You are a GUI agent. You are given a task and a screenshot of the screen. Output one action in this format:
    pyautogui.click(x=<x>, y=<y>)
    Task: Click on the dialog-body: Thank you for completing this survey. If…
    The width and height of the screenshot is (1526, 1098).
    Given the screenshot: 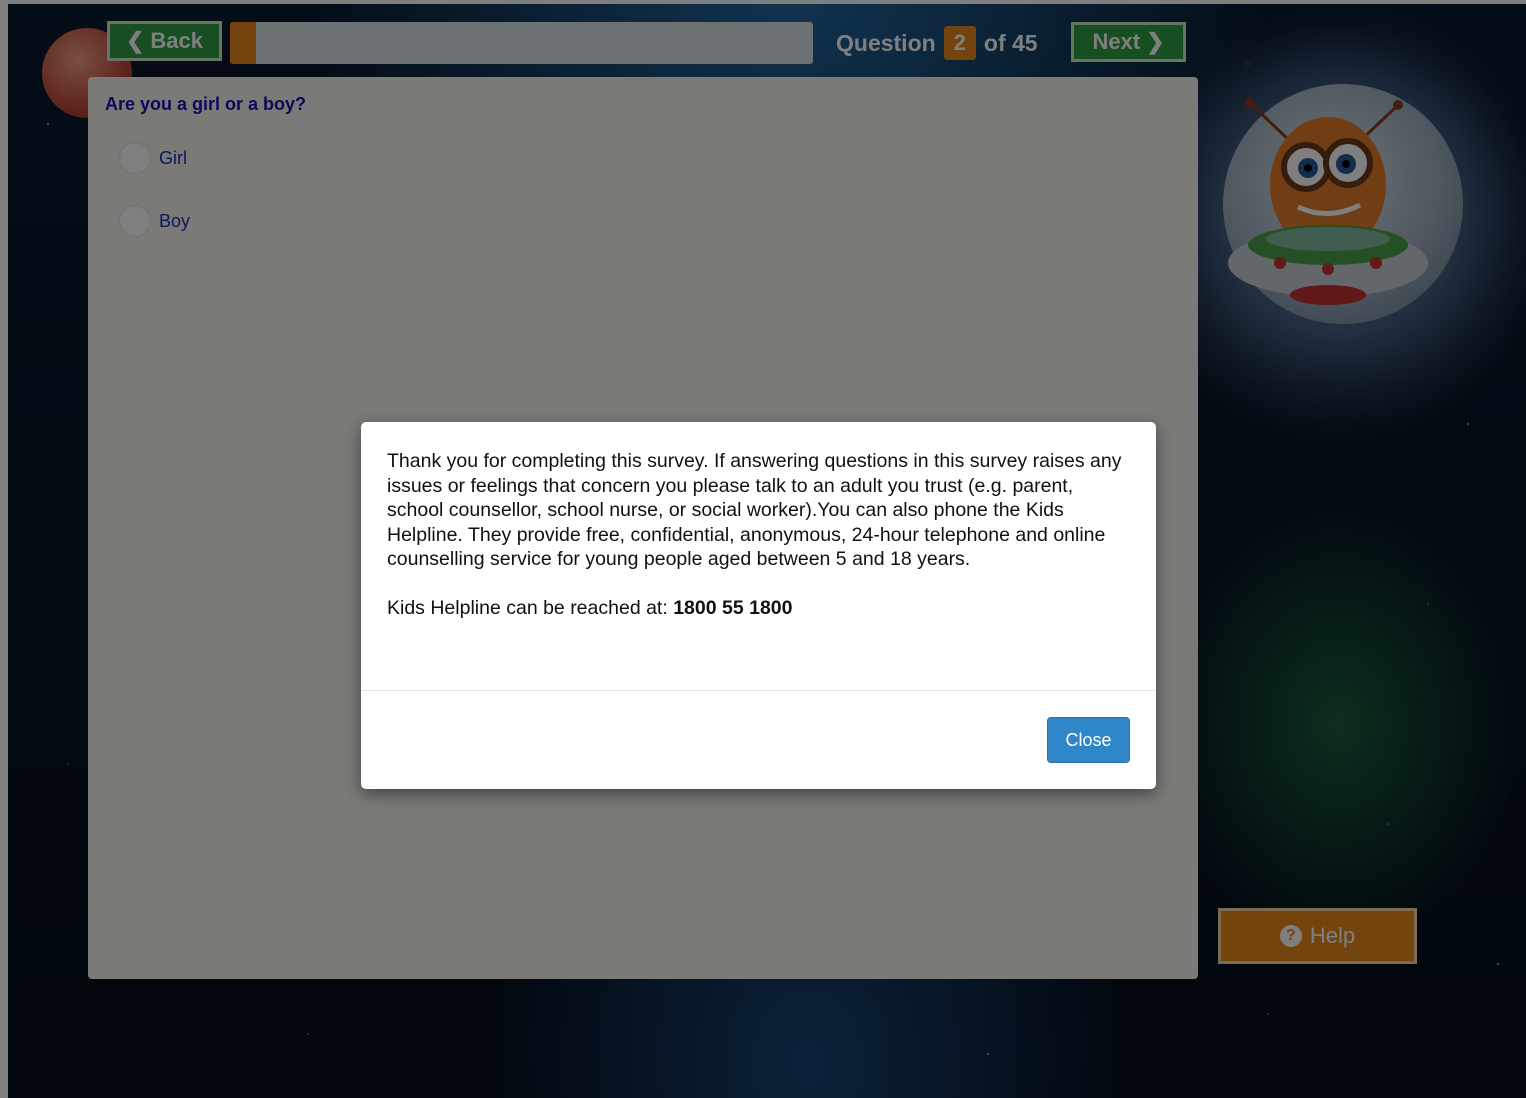 What is the action you would take?
    pyautogui.click(x=759, y=534)
    